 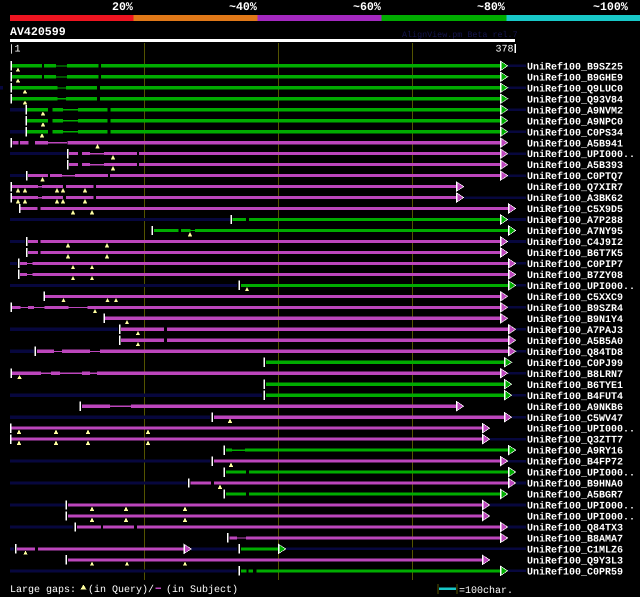 What do you see at coordinates (575, 122) in the screenshot?
I see `svg-text: UniRef100_A9NPC0` at bounding box center [575, 122].